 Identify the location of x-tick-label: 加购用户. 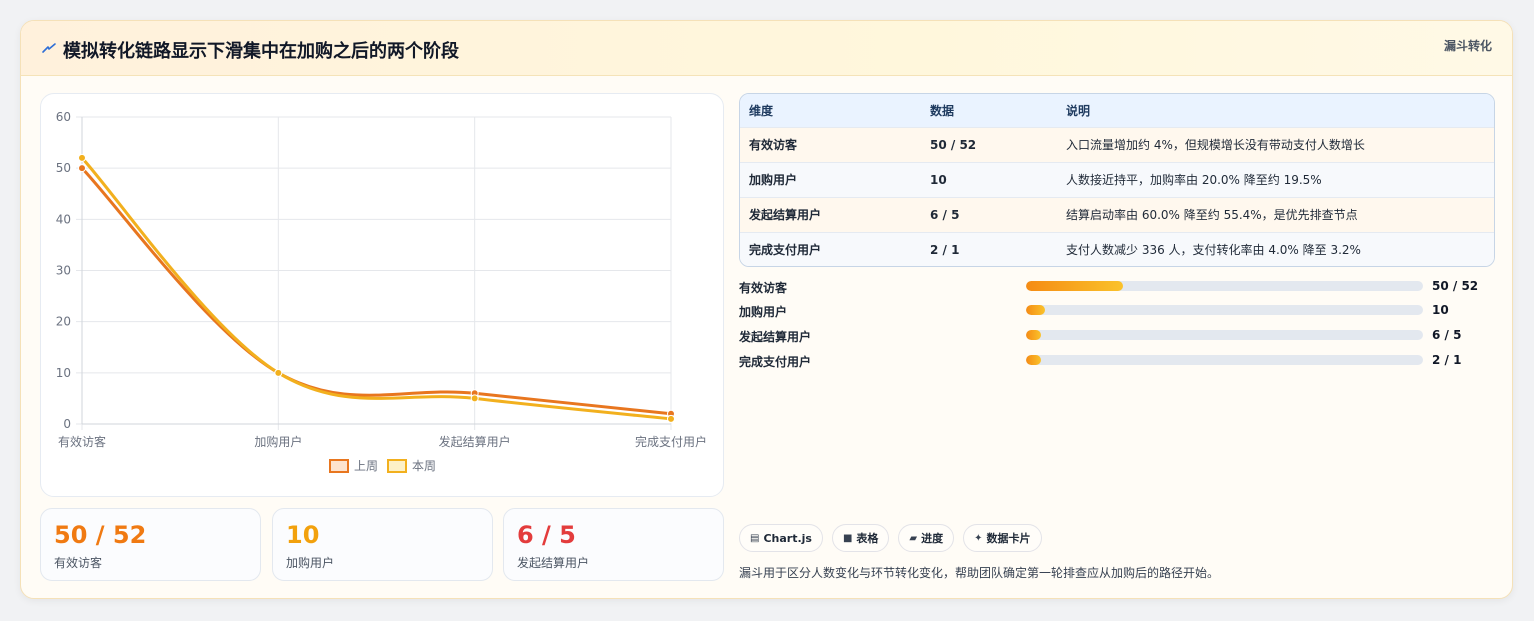
(278, 441).